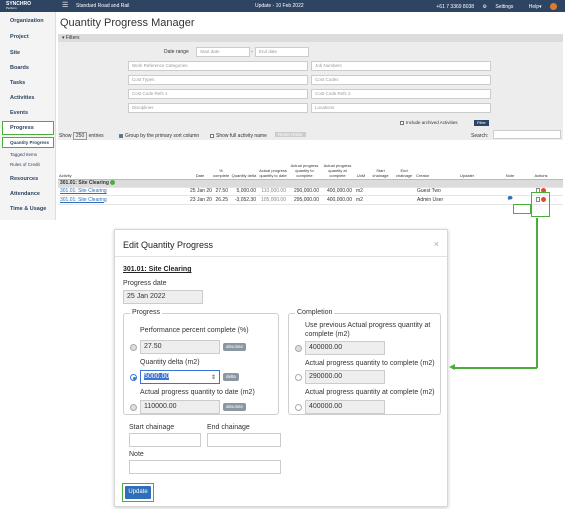 The height and width of the screenshot is (509, 565). Describe the element at coordinates (244, 161) in the screenshot. I see `col-quantity-delta: Quantity delta` at that location.